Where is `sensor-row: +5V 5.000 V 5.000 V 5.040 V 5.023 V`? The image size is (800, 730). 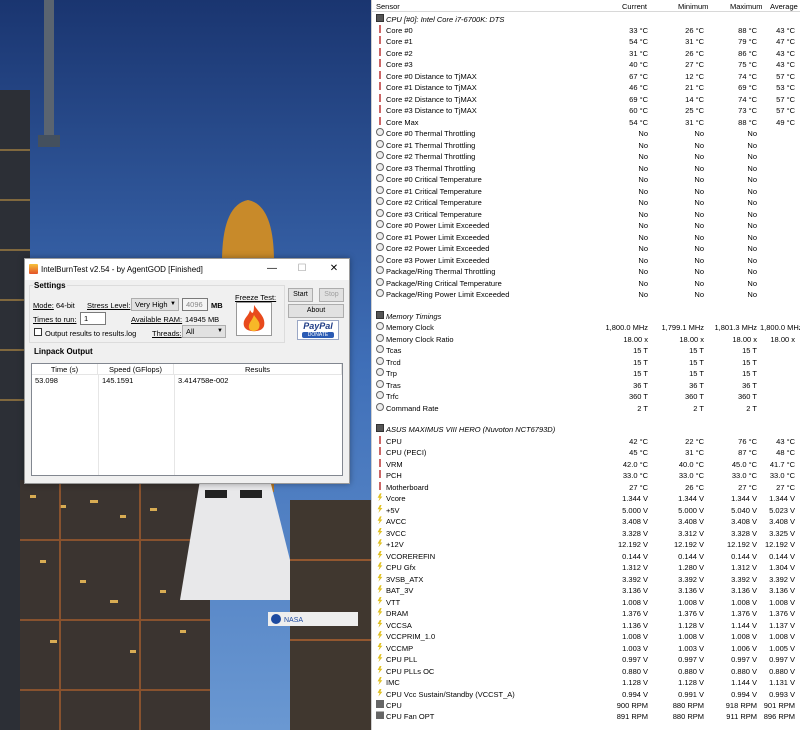
sensor-row: +5V 5.000 V 5.000 V 5.040 V 5.023 V is located at coordinates (586, 510).